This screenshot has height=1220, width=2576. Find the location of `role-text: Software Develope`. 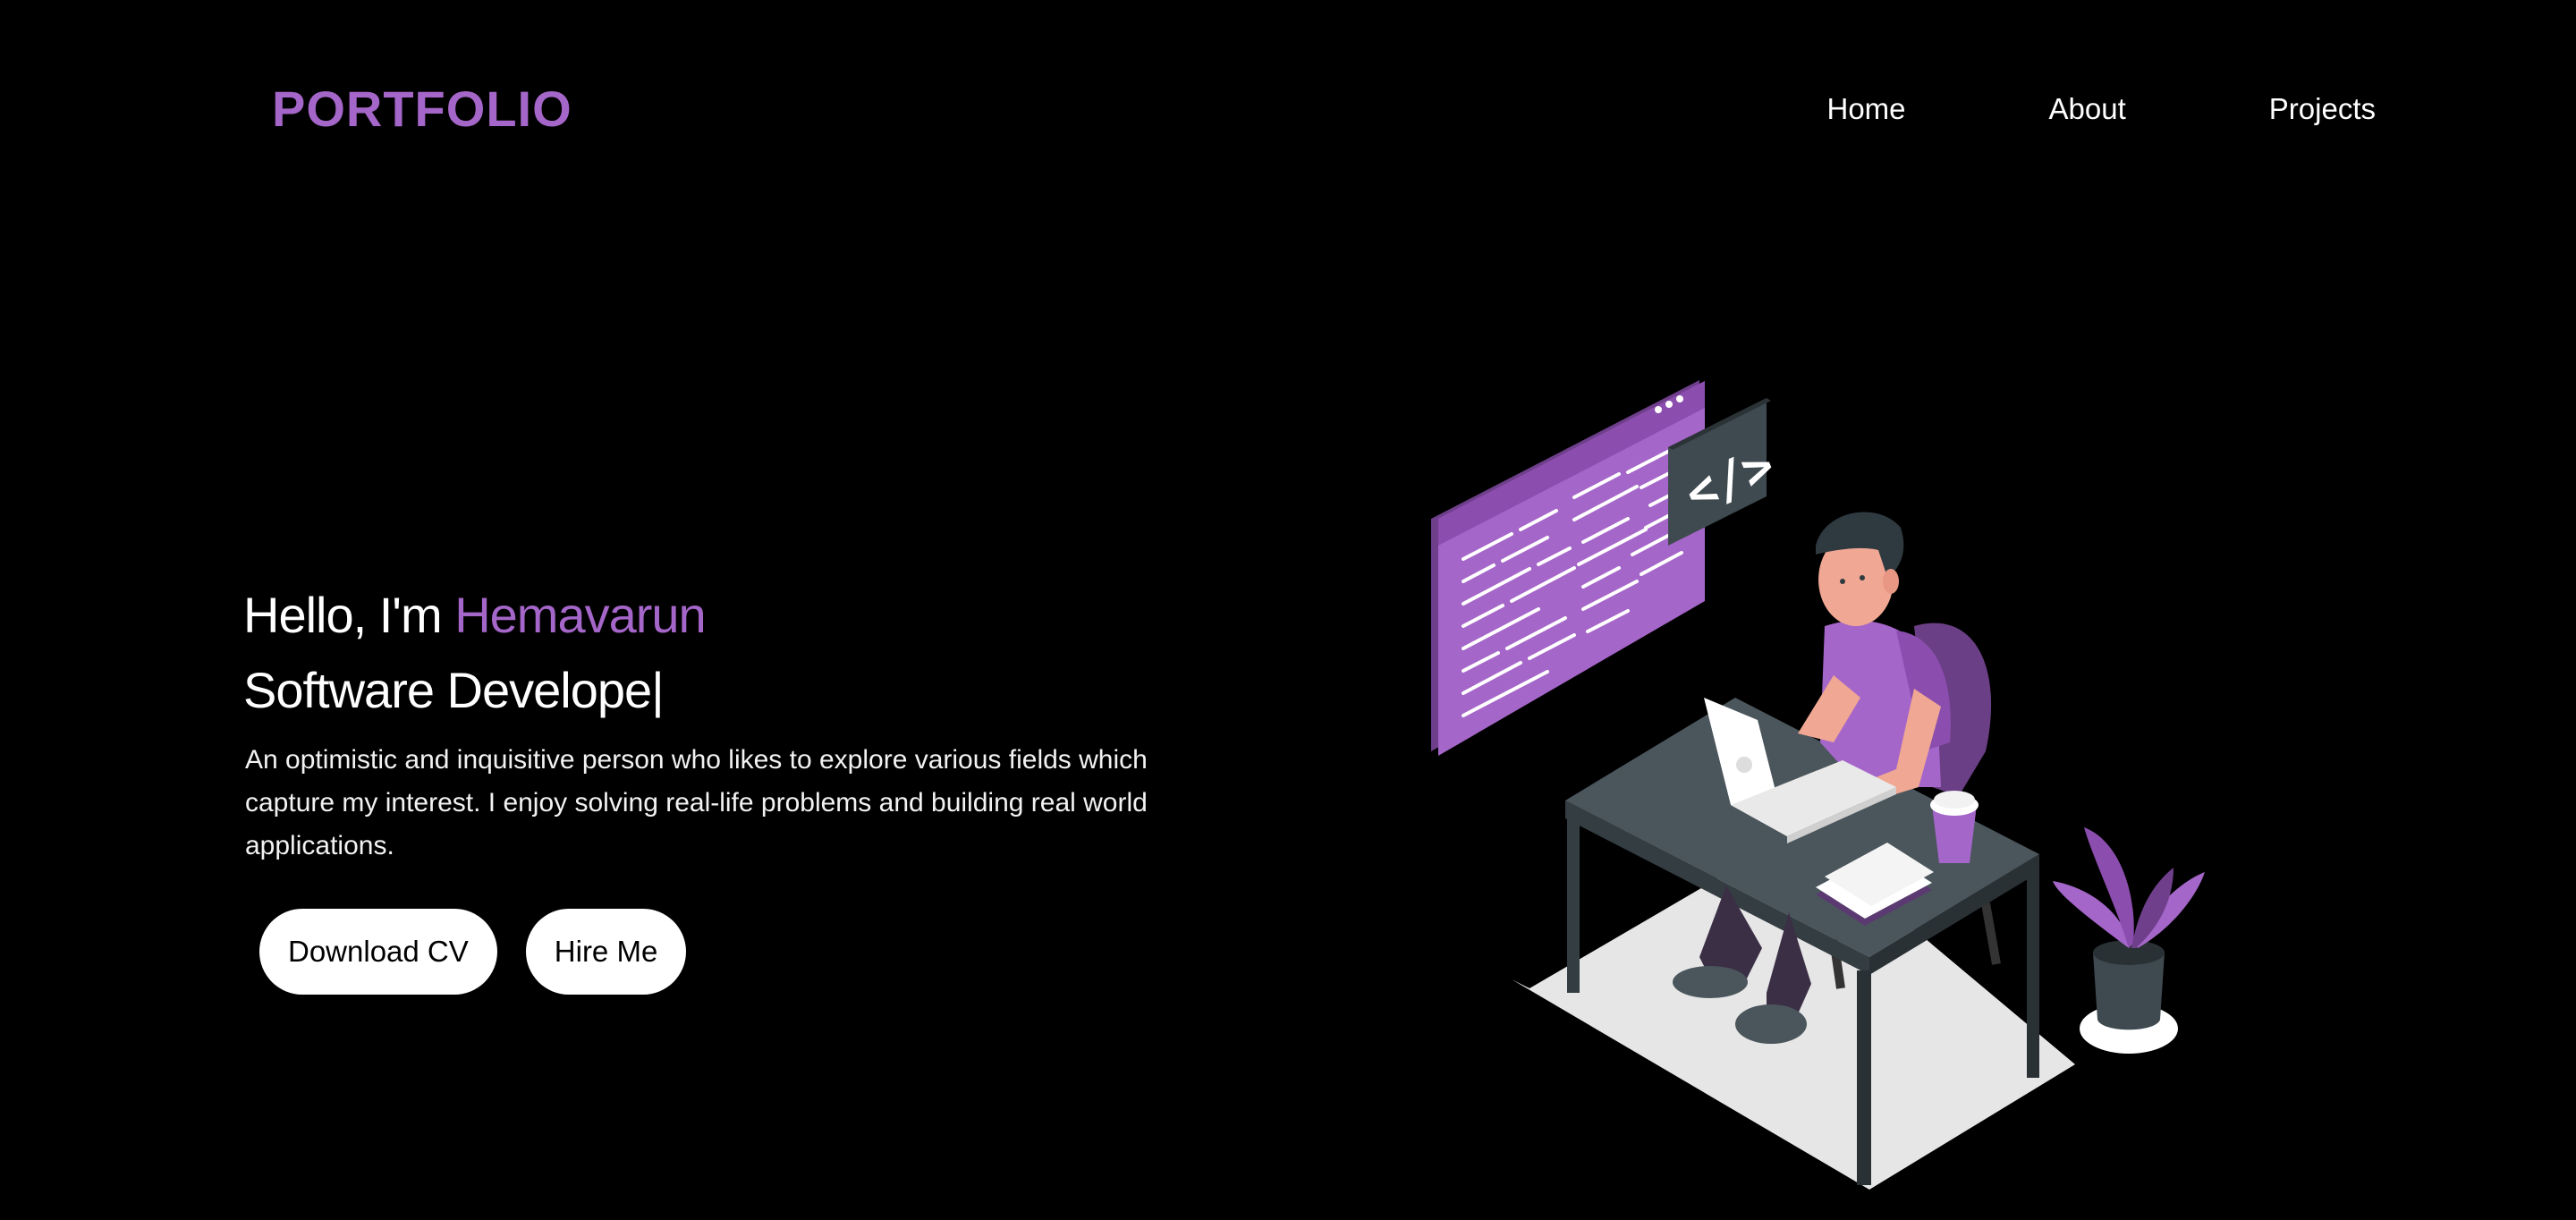

role-text: Software Develope is located at coordinates (447, 690).